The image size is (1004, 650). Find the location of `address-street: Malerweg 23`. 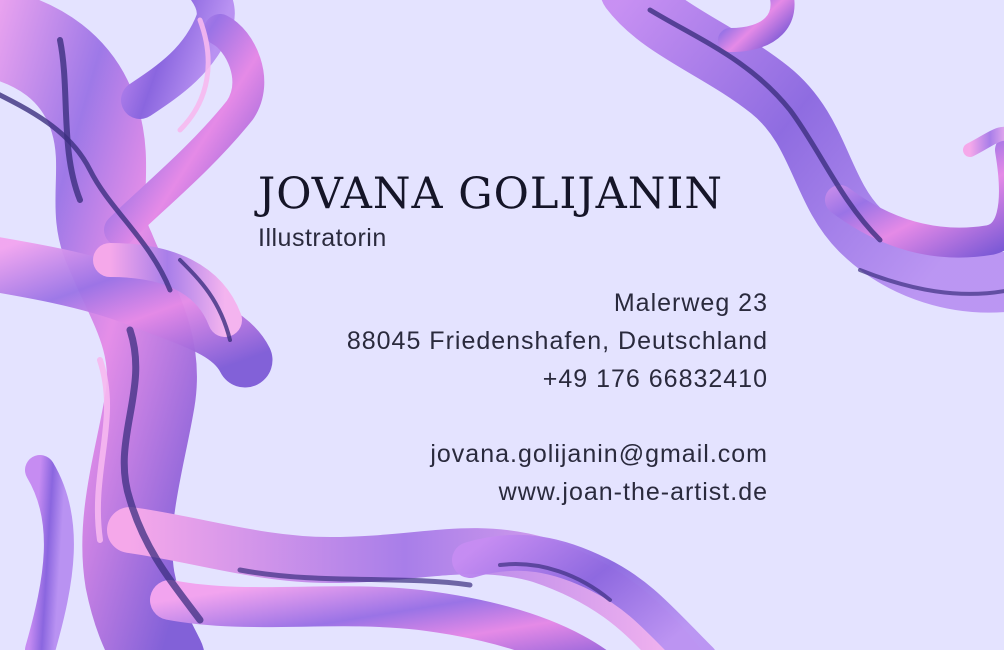

address-street: Malerweg 23 is located at coordinates (690, 303).